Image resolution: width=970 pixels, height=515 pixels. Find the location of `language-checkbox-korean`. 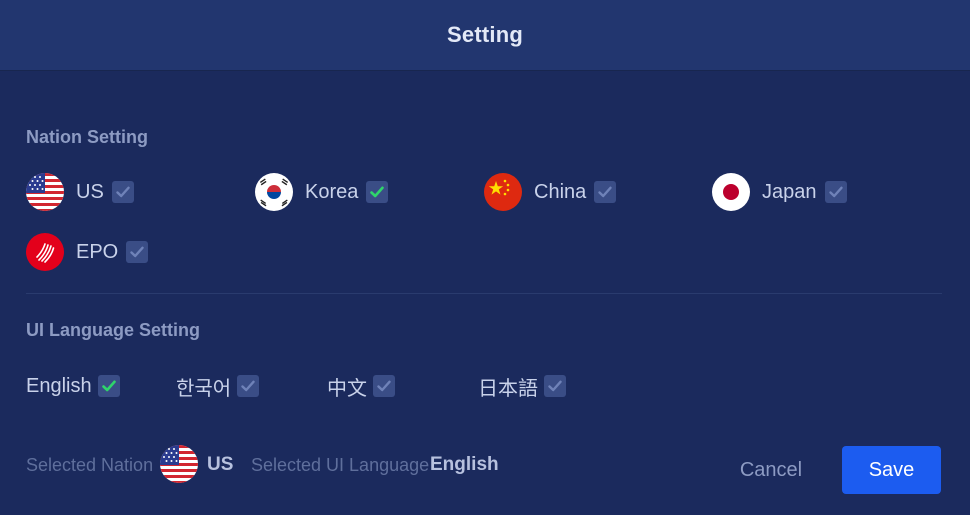

language-checkbox-korean is located at coordinates (248, 386).